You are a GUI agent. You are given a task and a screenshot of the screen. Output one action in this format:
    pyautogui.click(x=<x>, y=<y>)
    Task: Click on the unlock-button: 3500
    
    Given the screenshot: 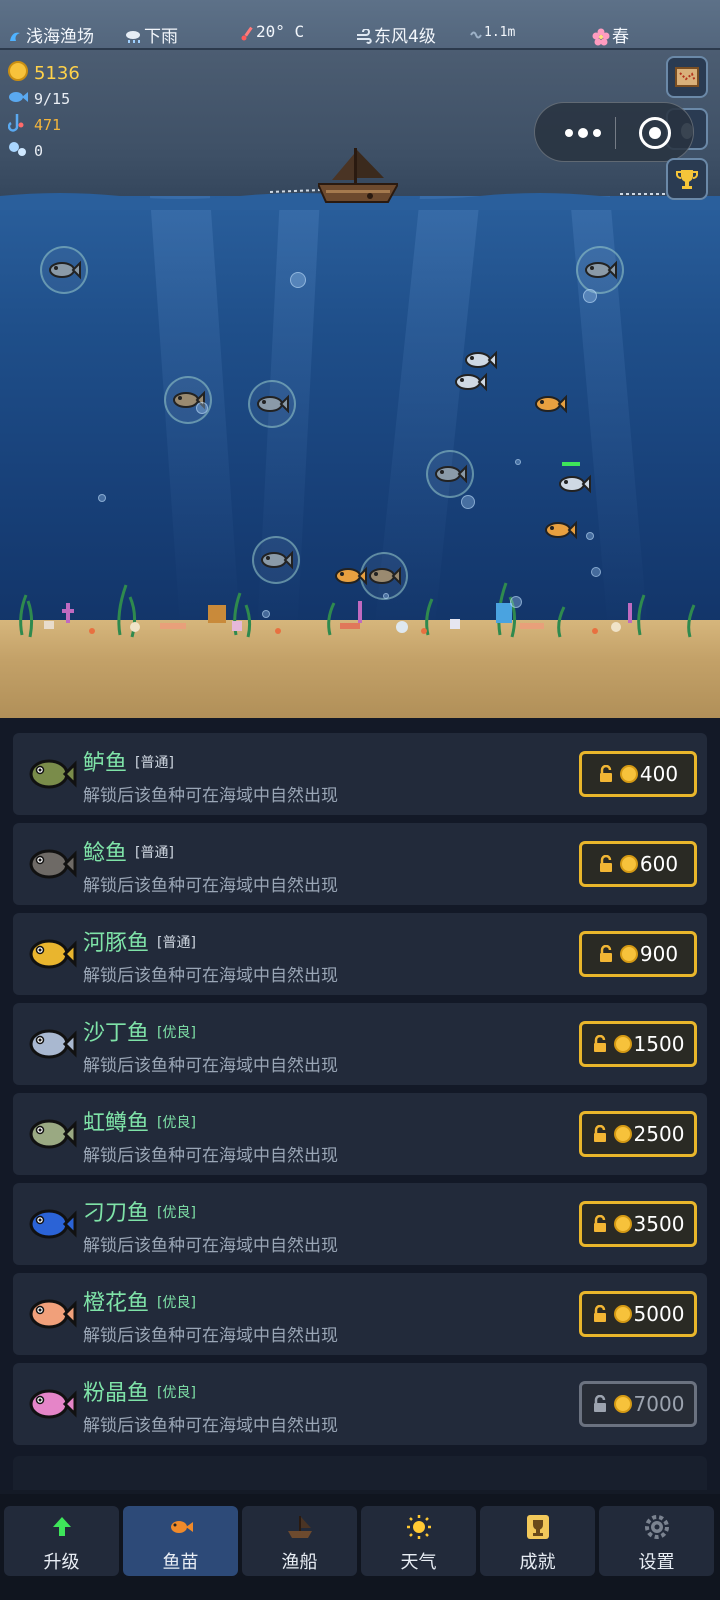 What is the action you would take?
    pyautogui.click(x=638, y=1224)
    